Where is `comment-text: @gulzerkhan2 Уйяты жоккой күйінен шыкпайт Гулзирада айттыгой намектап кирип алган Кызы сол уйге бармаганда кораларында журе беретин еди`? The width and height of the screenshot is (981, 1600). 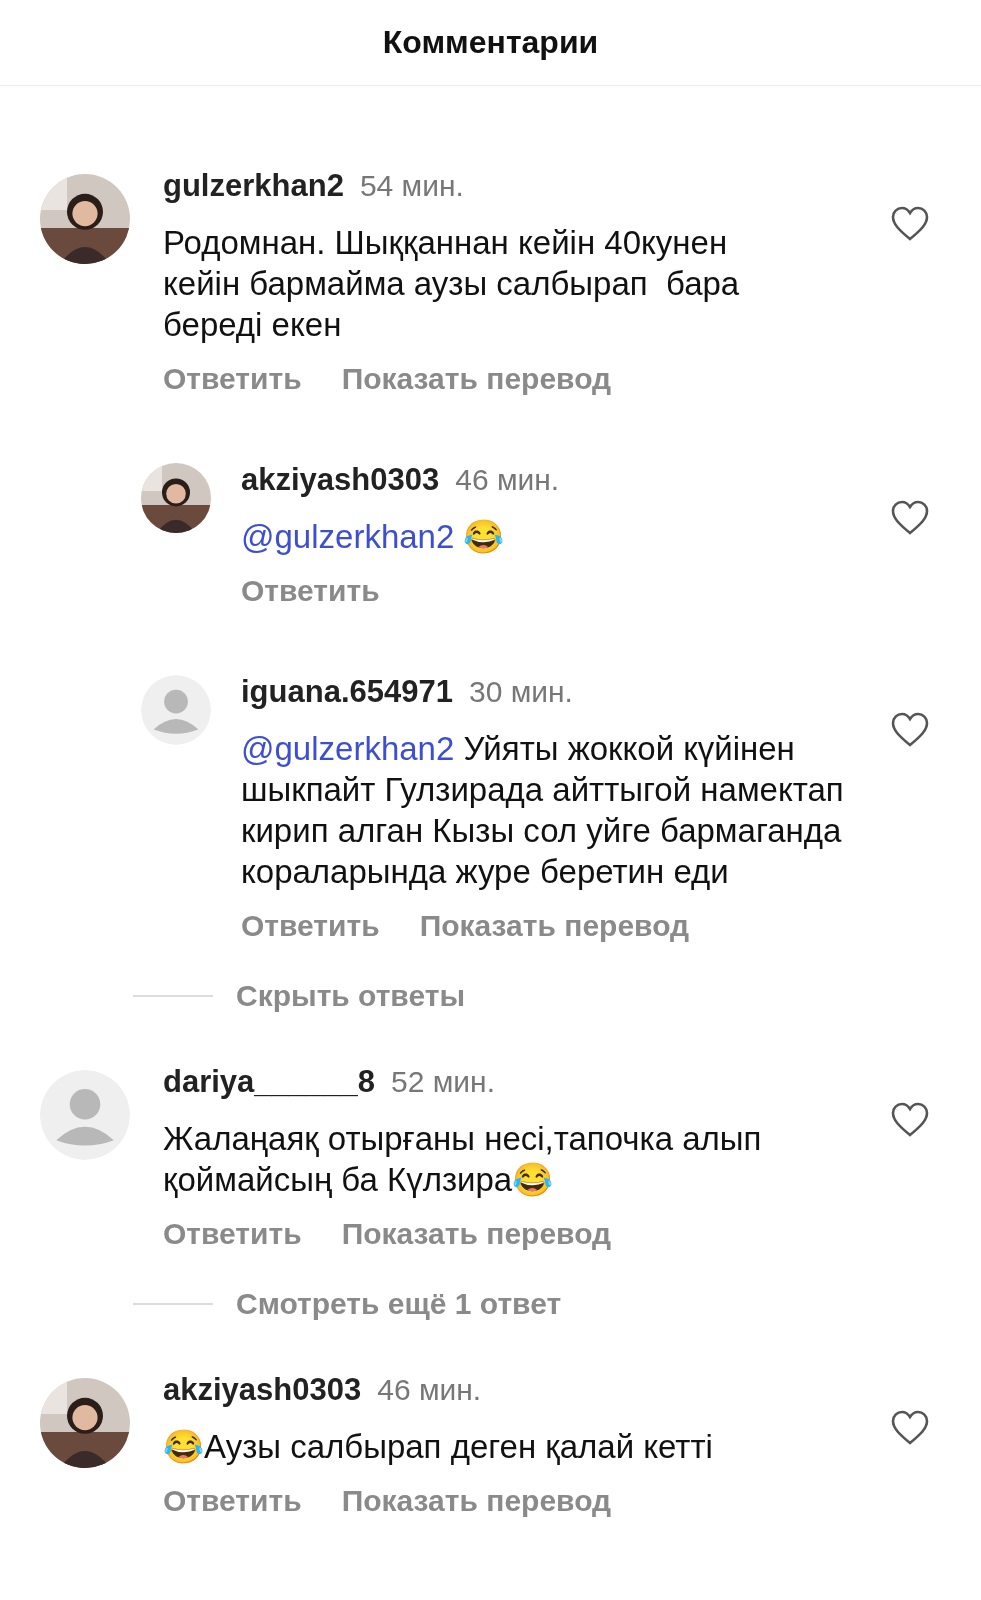
comment-text: @gulzerkhan2 Уйяты жоккой күйінен шыкпайт Гулзирада айттыгой намектап кирип алган Кызы сол уйге бармаганда кораларында журе беретин еди is located at coordinates (543, 810).